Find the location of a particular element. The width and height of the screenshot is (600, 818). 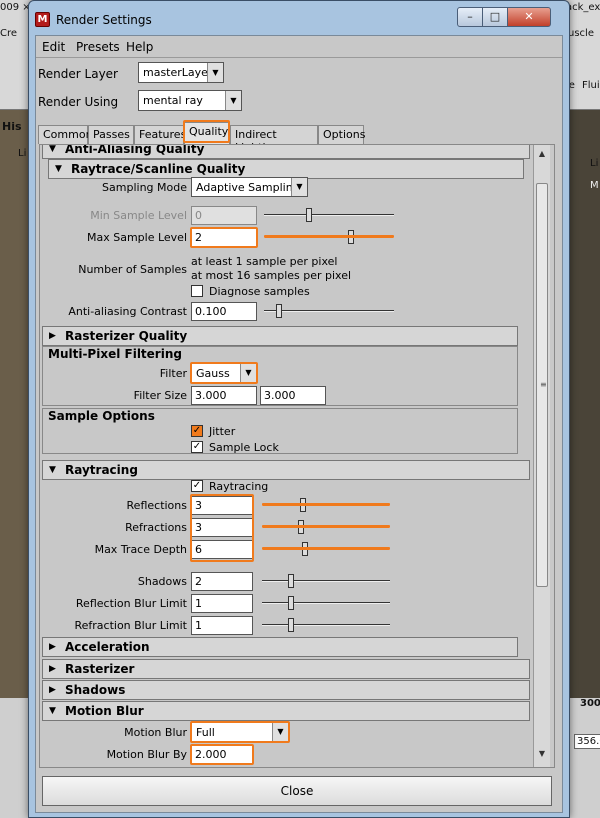

shadows-input: 2 is located at coordinates (222, 581).